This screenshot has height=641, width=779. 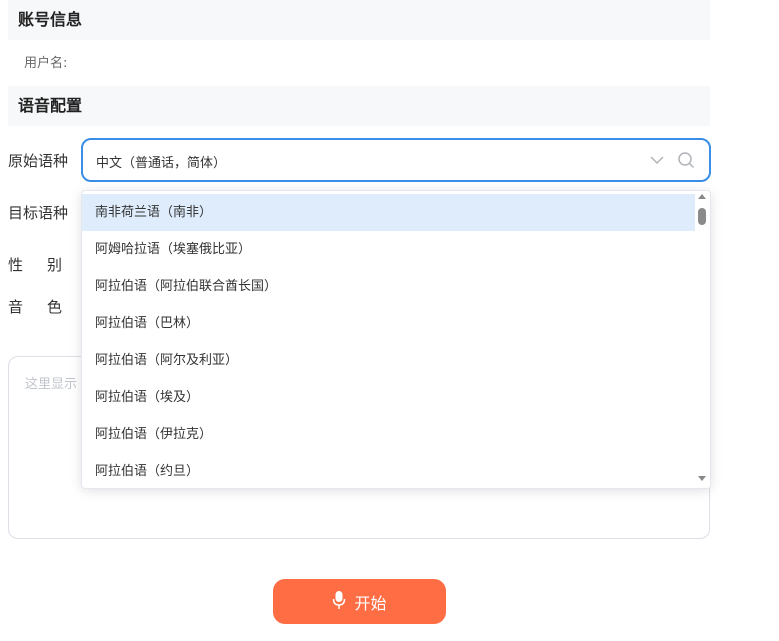 What do you see at coordinates (388, 249) in the screenshot?
I see `language-option: 阿姆哈拉语（埃塞俄比亚）` at bounding box center [388, 249].